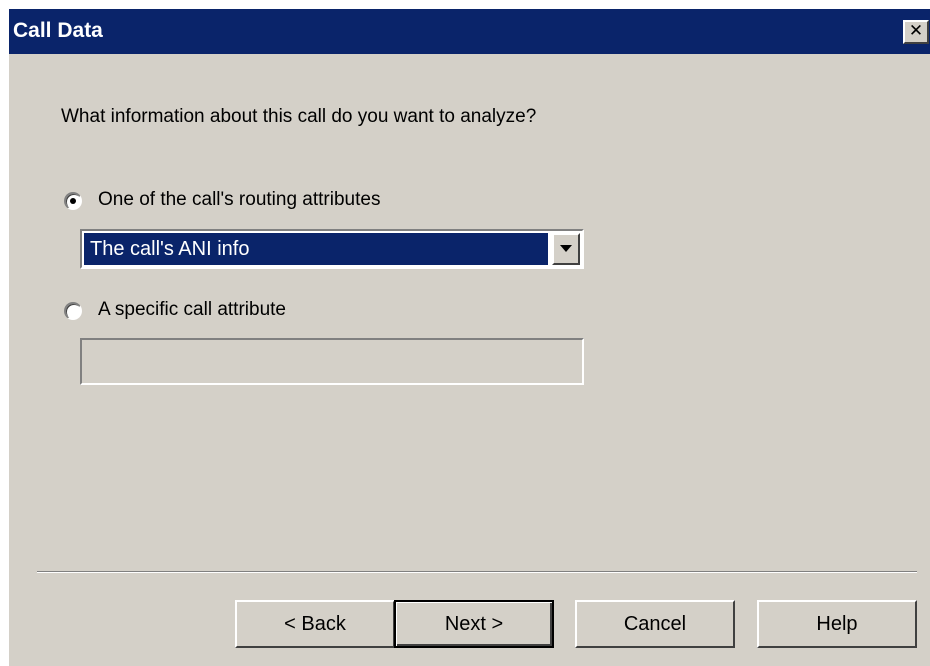  What do you see at coordinates (474, 624) in the screenshot?
I see `next-button: Next >` at bounding box center [474, 624].